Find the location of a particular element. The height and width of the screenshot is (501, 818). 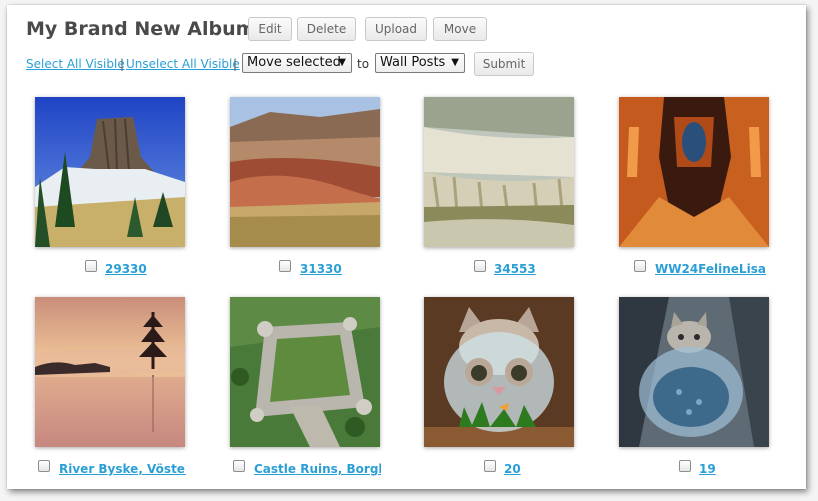

move-button: Move is located at coordinates (460, 29).